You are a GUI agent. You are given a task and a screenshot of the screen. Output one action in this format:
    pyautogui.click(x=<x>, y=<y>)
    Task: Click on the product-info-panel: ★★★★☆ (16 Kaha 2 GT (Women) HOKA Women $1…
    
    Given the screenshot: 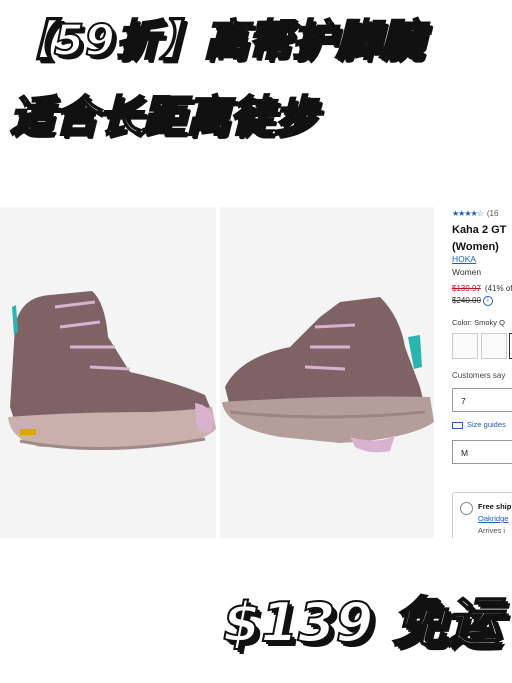 What is the action you would take?
    pyautogui.click(x=482, y=372)
    